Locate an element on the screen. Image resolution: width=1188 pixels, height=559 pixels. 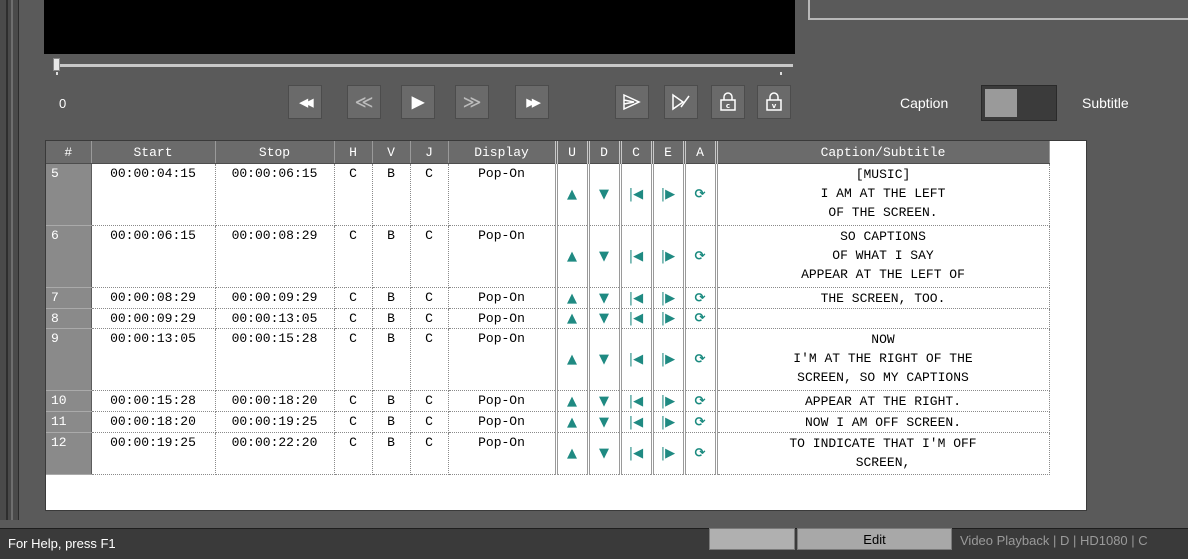
lock-video-button: v is located at coordinates (774, 102).